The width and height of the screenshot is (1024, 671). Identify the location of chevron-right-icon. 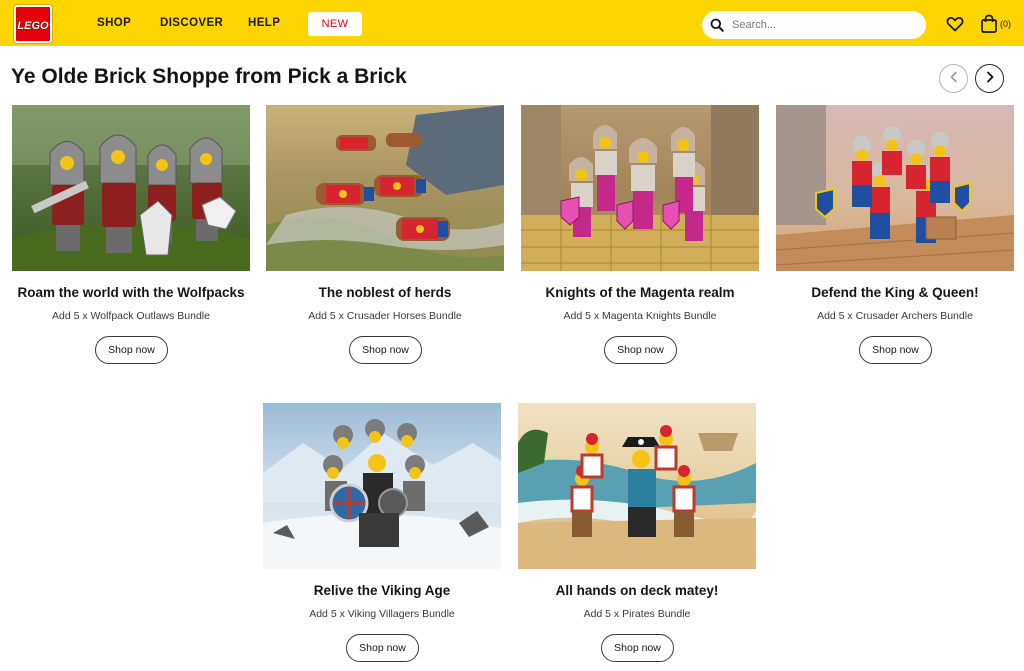
(990, 79).